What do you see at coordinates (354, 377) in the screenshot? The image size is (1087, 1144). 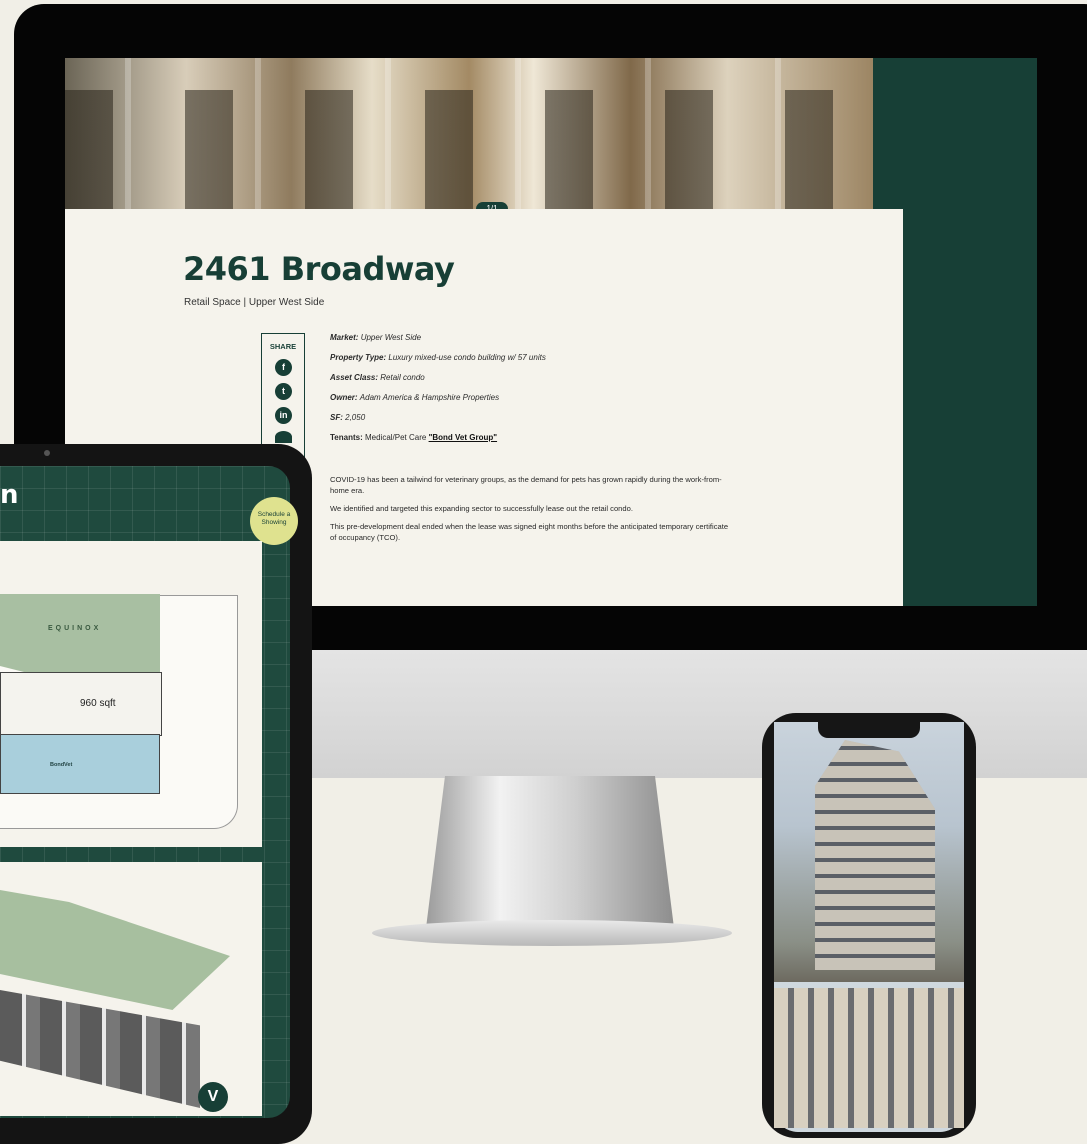 I see `fact-label: Asset Class:` at bounding box center [354, 377].